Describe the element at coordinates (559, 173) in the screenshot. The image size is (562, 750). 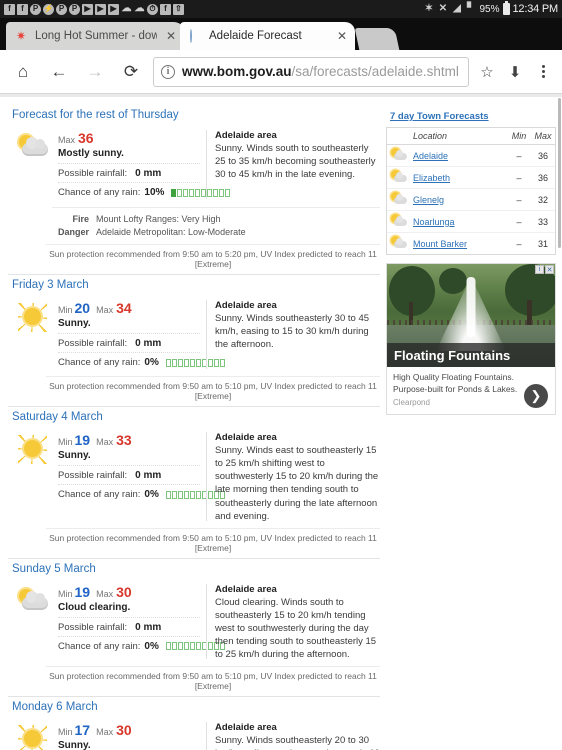
I see `scrollbar-thumb` at that location.